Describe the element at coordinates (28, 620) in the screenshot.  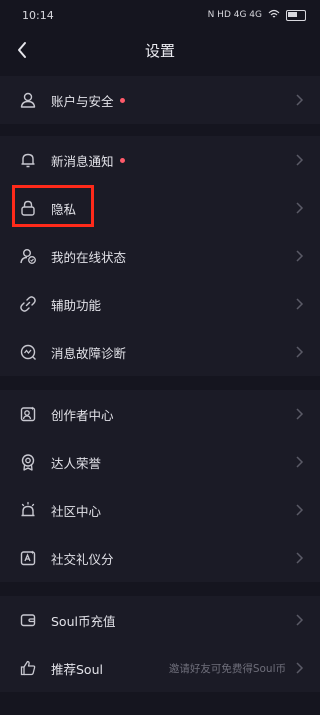
I see `wallet-icon` at that location.